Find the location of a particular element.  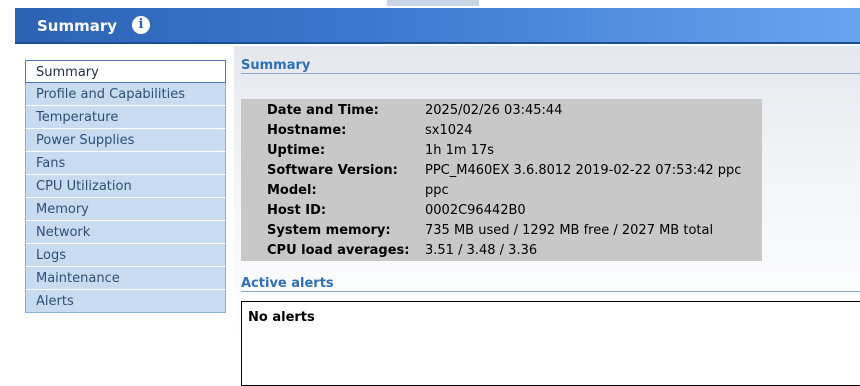

summary-section-title: Summary is located at coordinates (276, 65).